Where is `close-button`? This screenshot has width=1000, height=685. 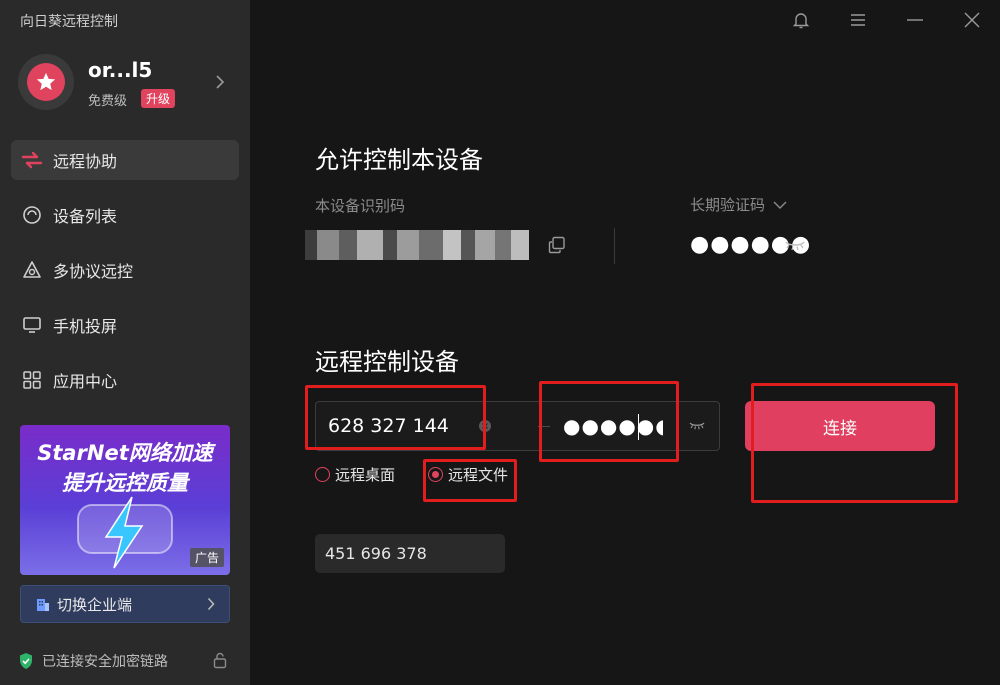 close-button is located at coordinates (971, 20).